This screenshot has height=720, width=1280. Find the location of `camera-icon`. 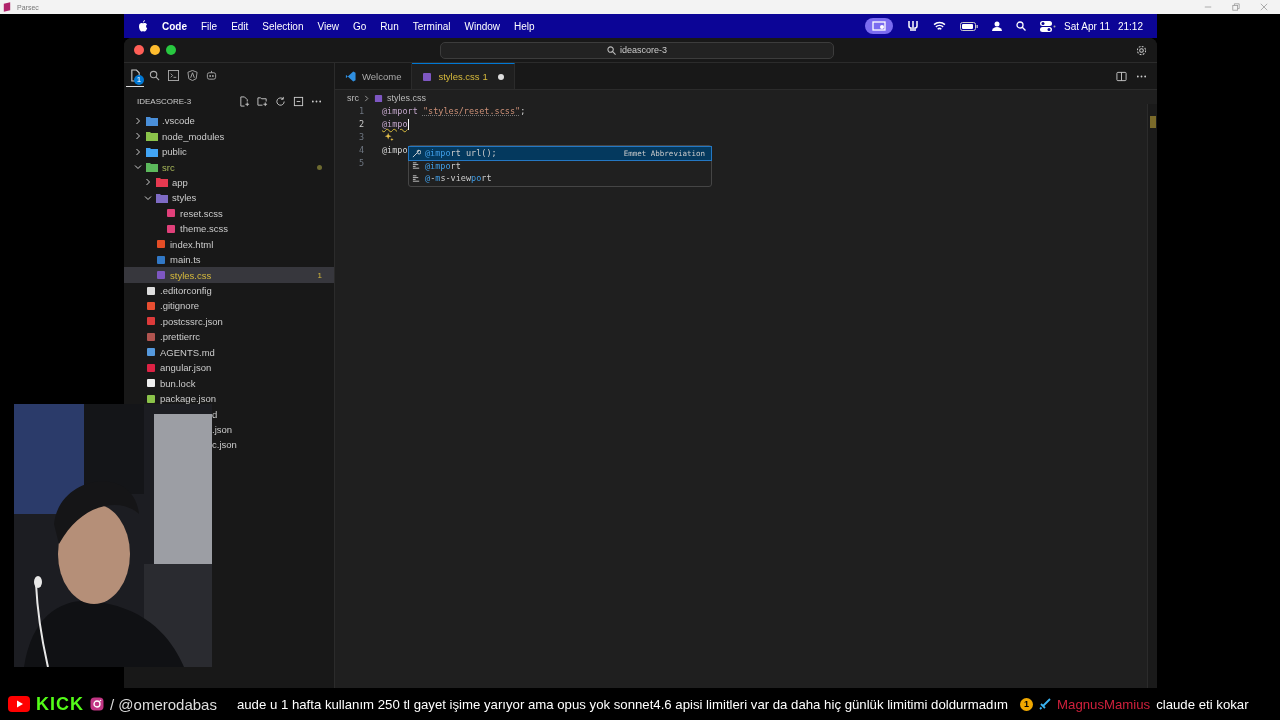

camera-icon is located at coordinates (97, 704).